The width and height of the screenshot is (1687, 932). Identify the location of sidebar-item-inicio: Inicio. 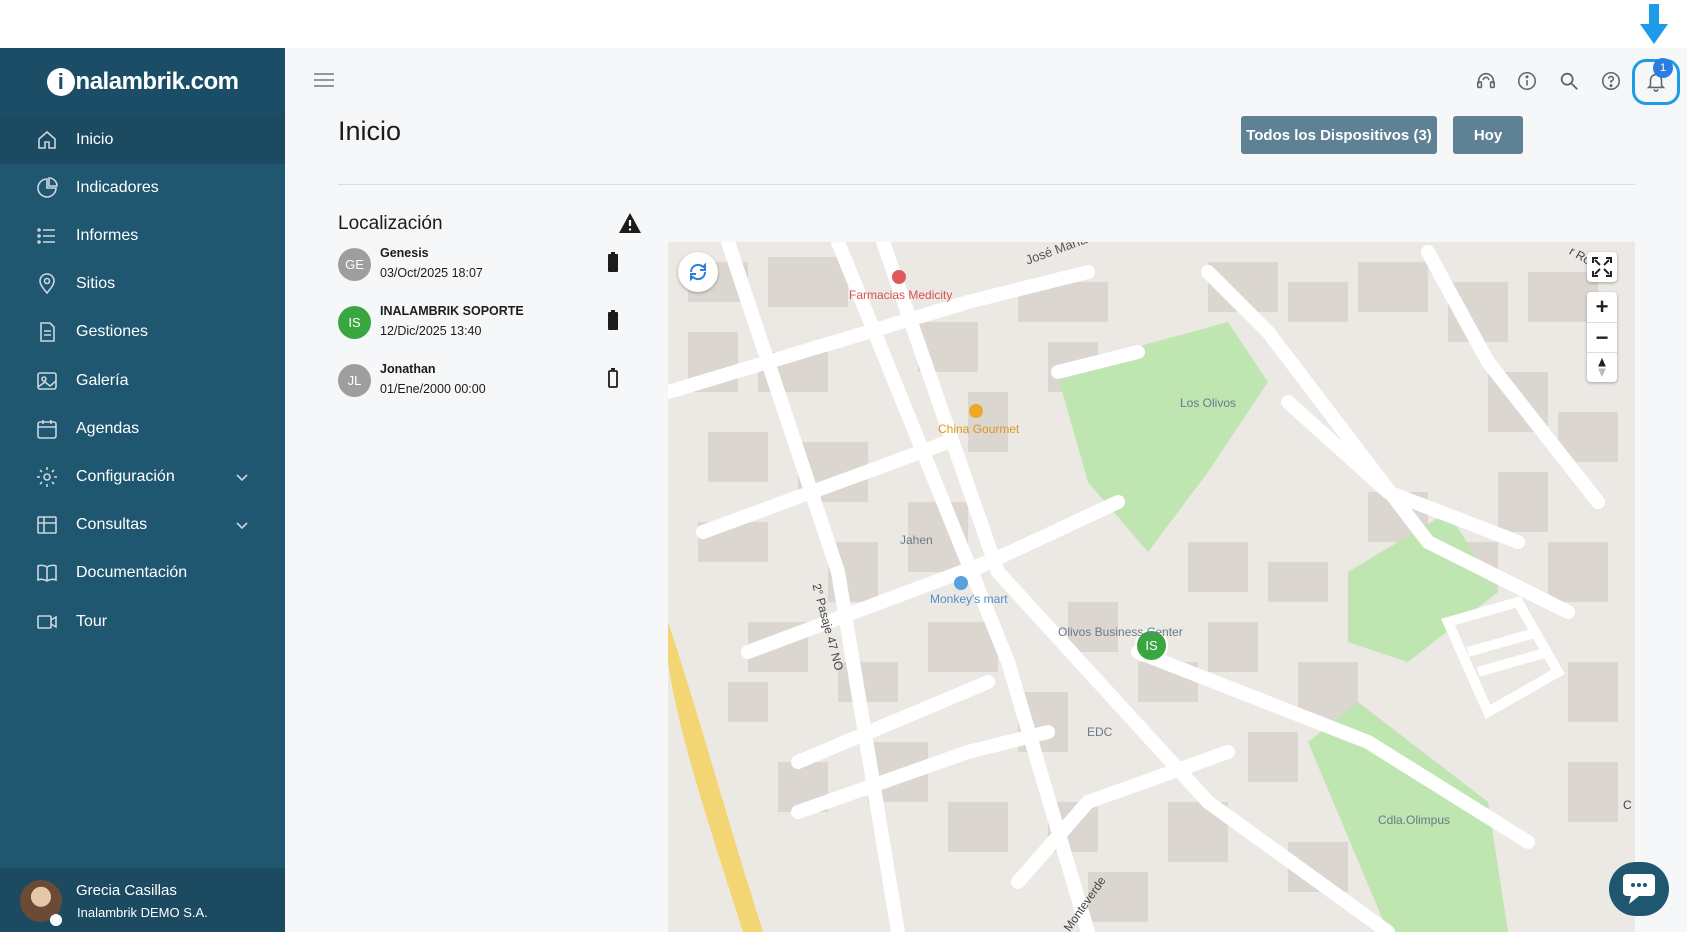
(142, 140).